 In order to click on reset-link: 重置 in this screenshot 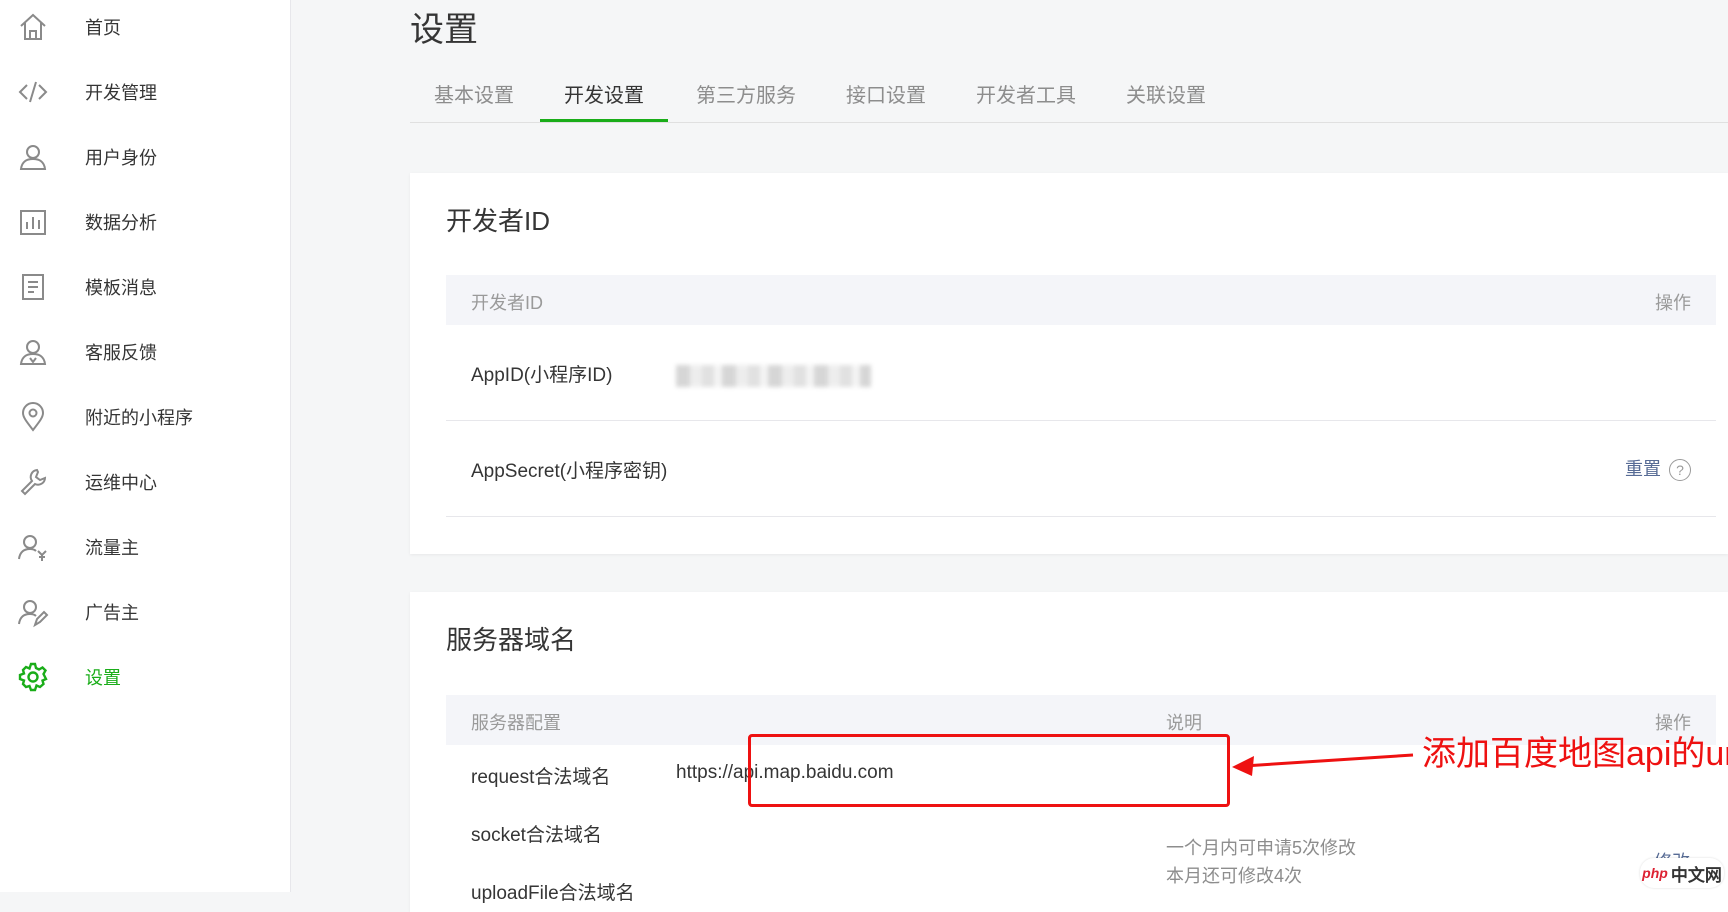, I will do `click(1643, 469)`.